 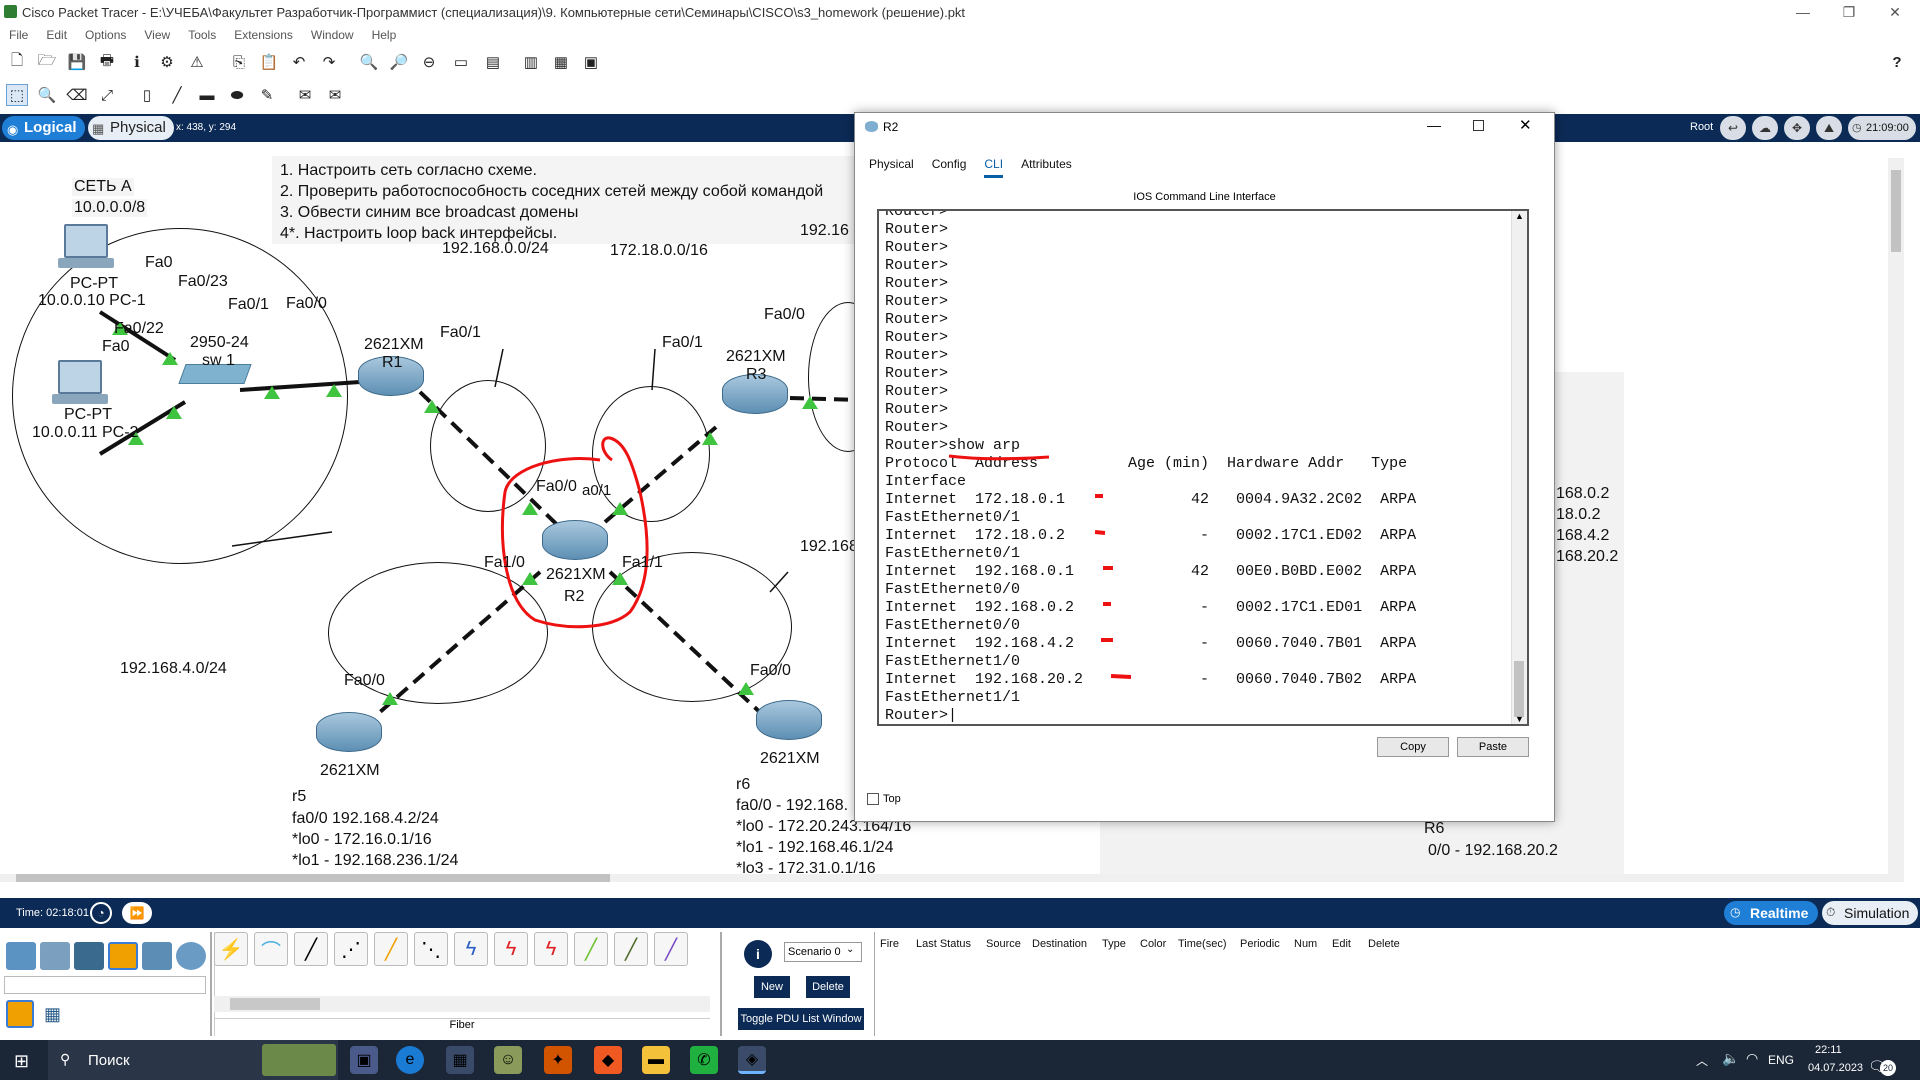 What do you see at coordinates (147, 95) in the screenshot?
I see `place-note-icon: ▯` at bounding box center [147, 95].